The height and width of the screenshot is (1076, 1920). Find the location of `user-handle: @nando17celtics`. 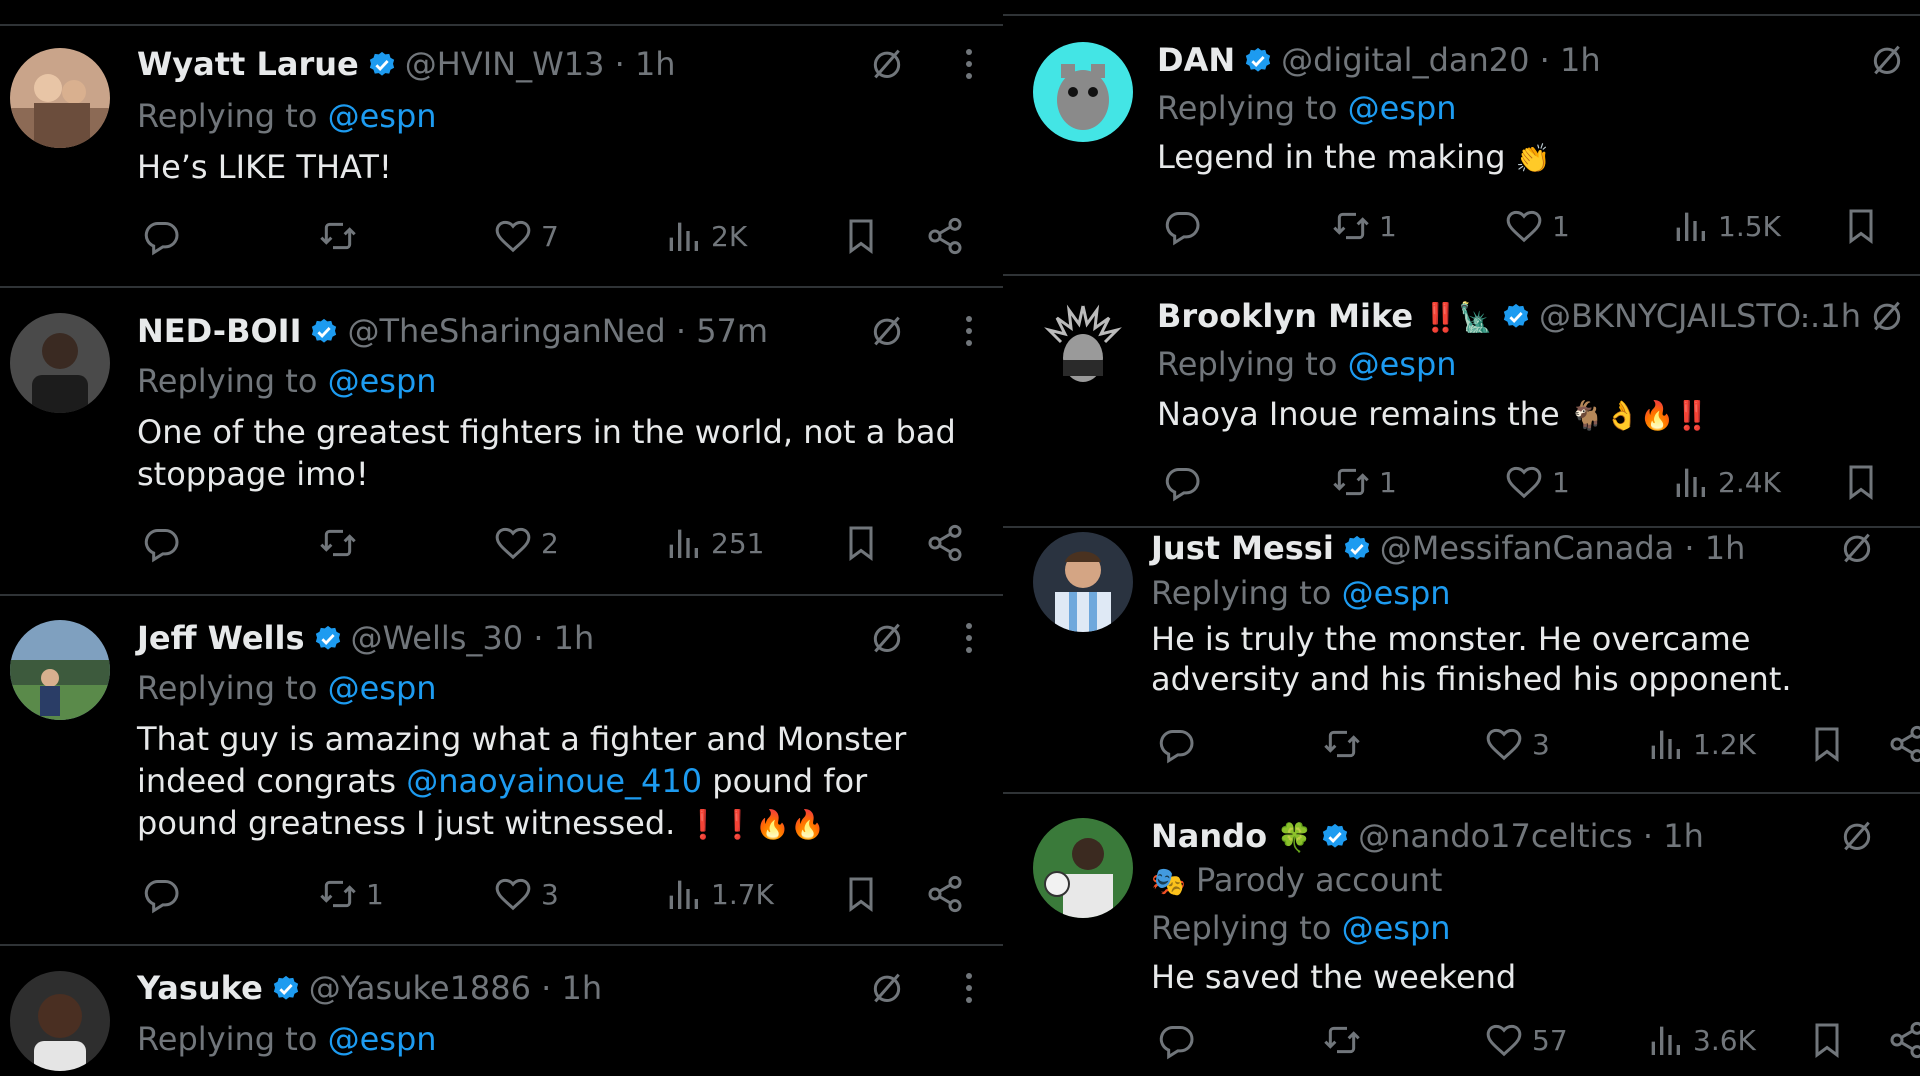

user-handle: @nando17celtics is located at coordinates (1495, 836).